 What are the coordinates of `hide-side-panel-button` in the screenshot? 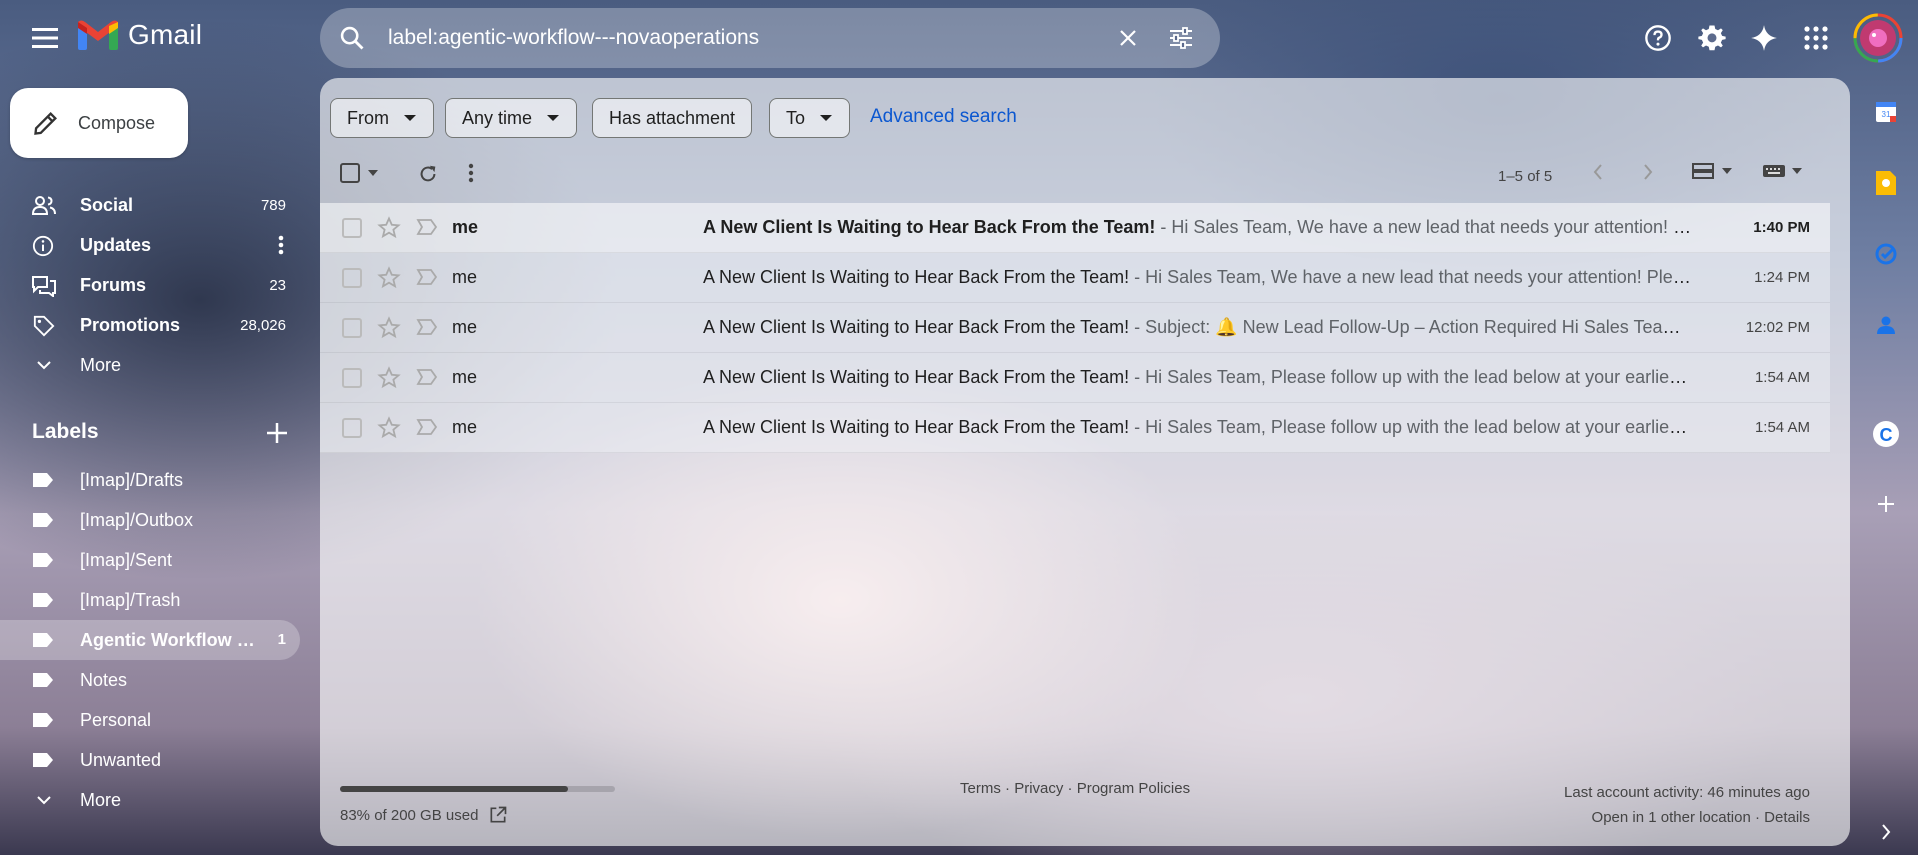 It's located at (1886, 832).